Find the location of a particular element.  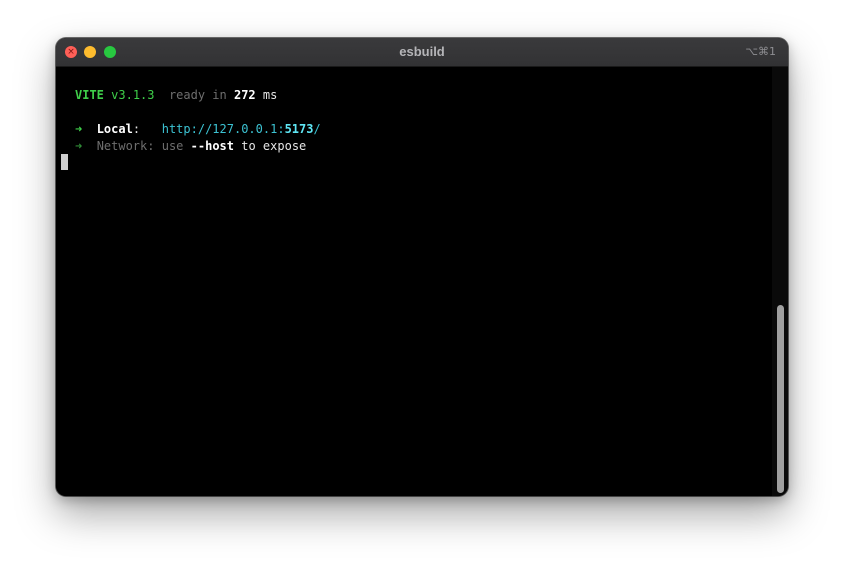

vite-name: VITE is located at coordinates (89, 95).